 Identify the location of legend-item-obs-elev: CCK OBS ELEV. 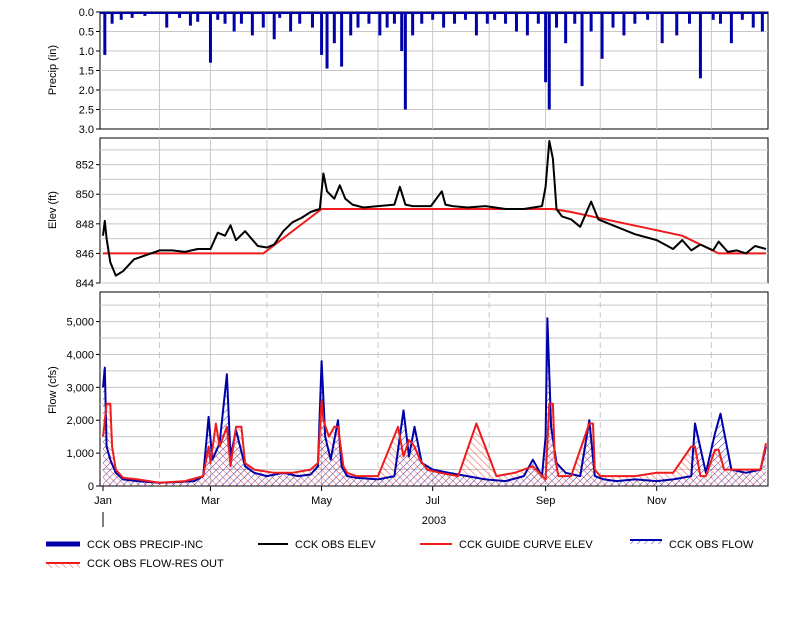
(317, 545).